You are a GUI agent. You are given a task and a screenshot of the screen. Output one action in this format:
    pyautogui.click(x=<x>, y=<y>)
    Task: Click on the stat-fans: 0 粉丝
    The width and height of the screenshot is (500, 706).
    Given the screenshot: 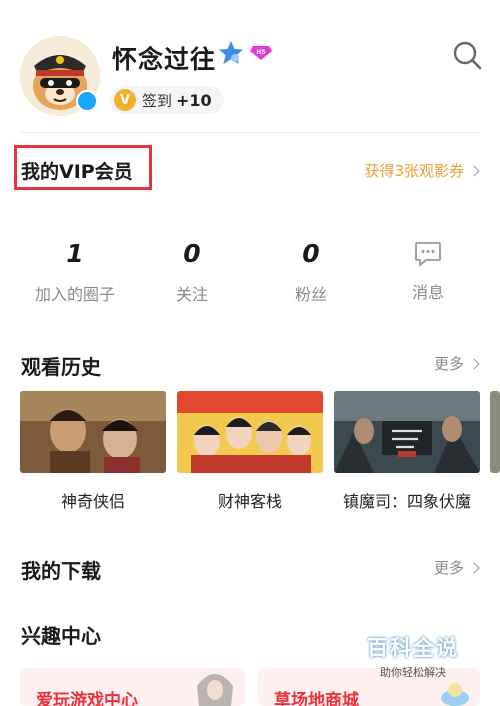 What is the action you would take?
    pyautogui.click(x=311, y=270)
    